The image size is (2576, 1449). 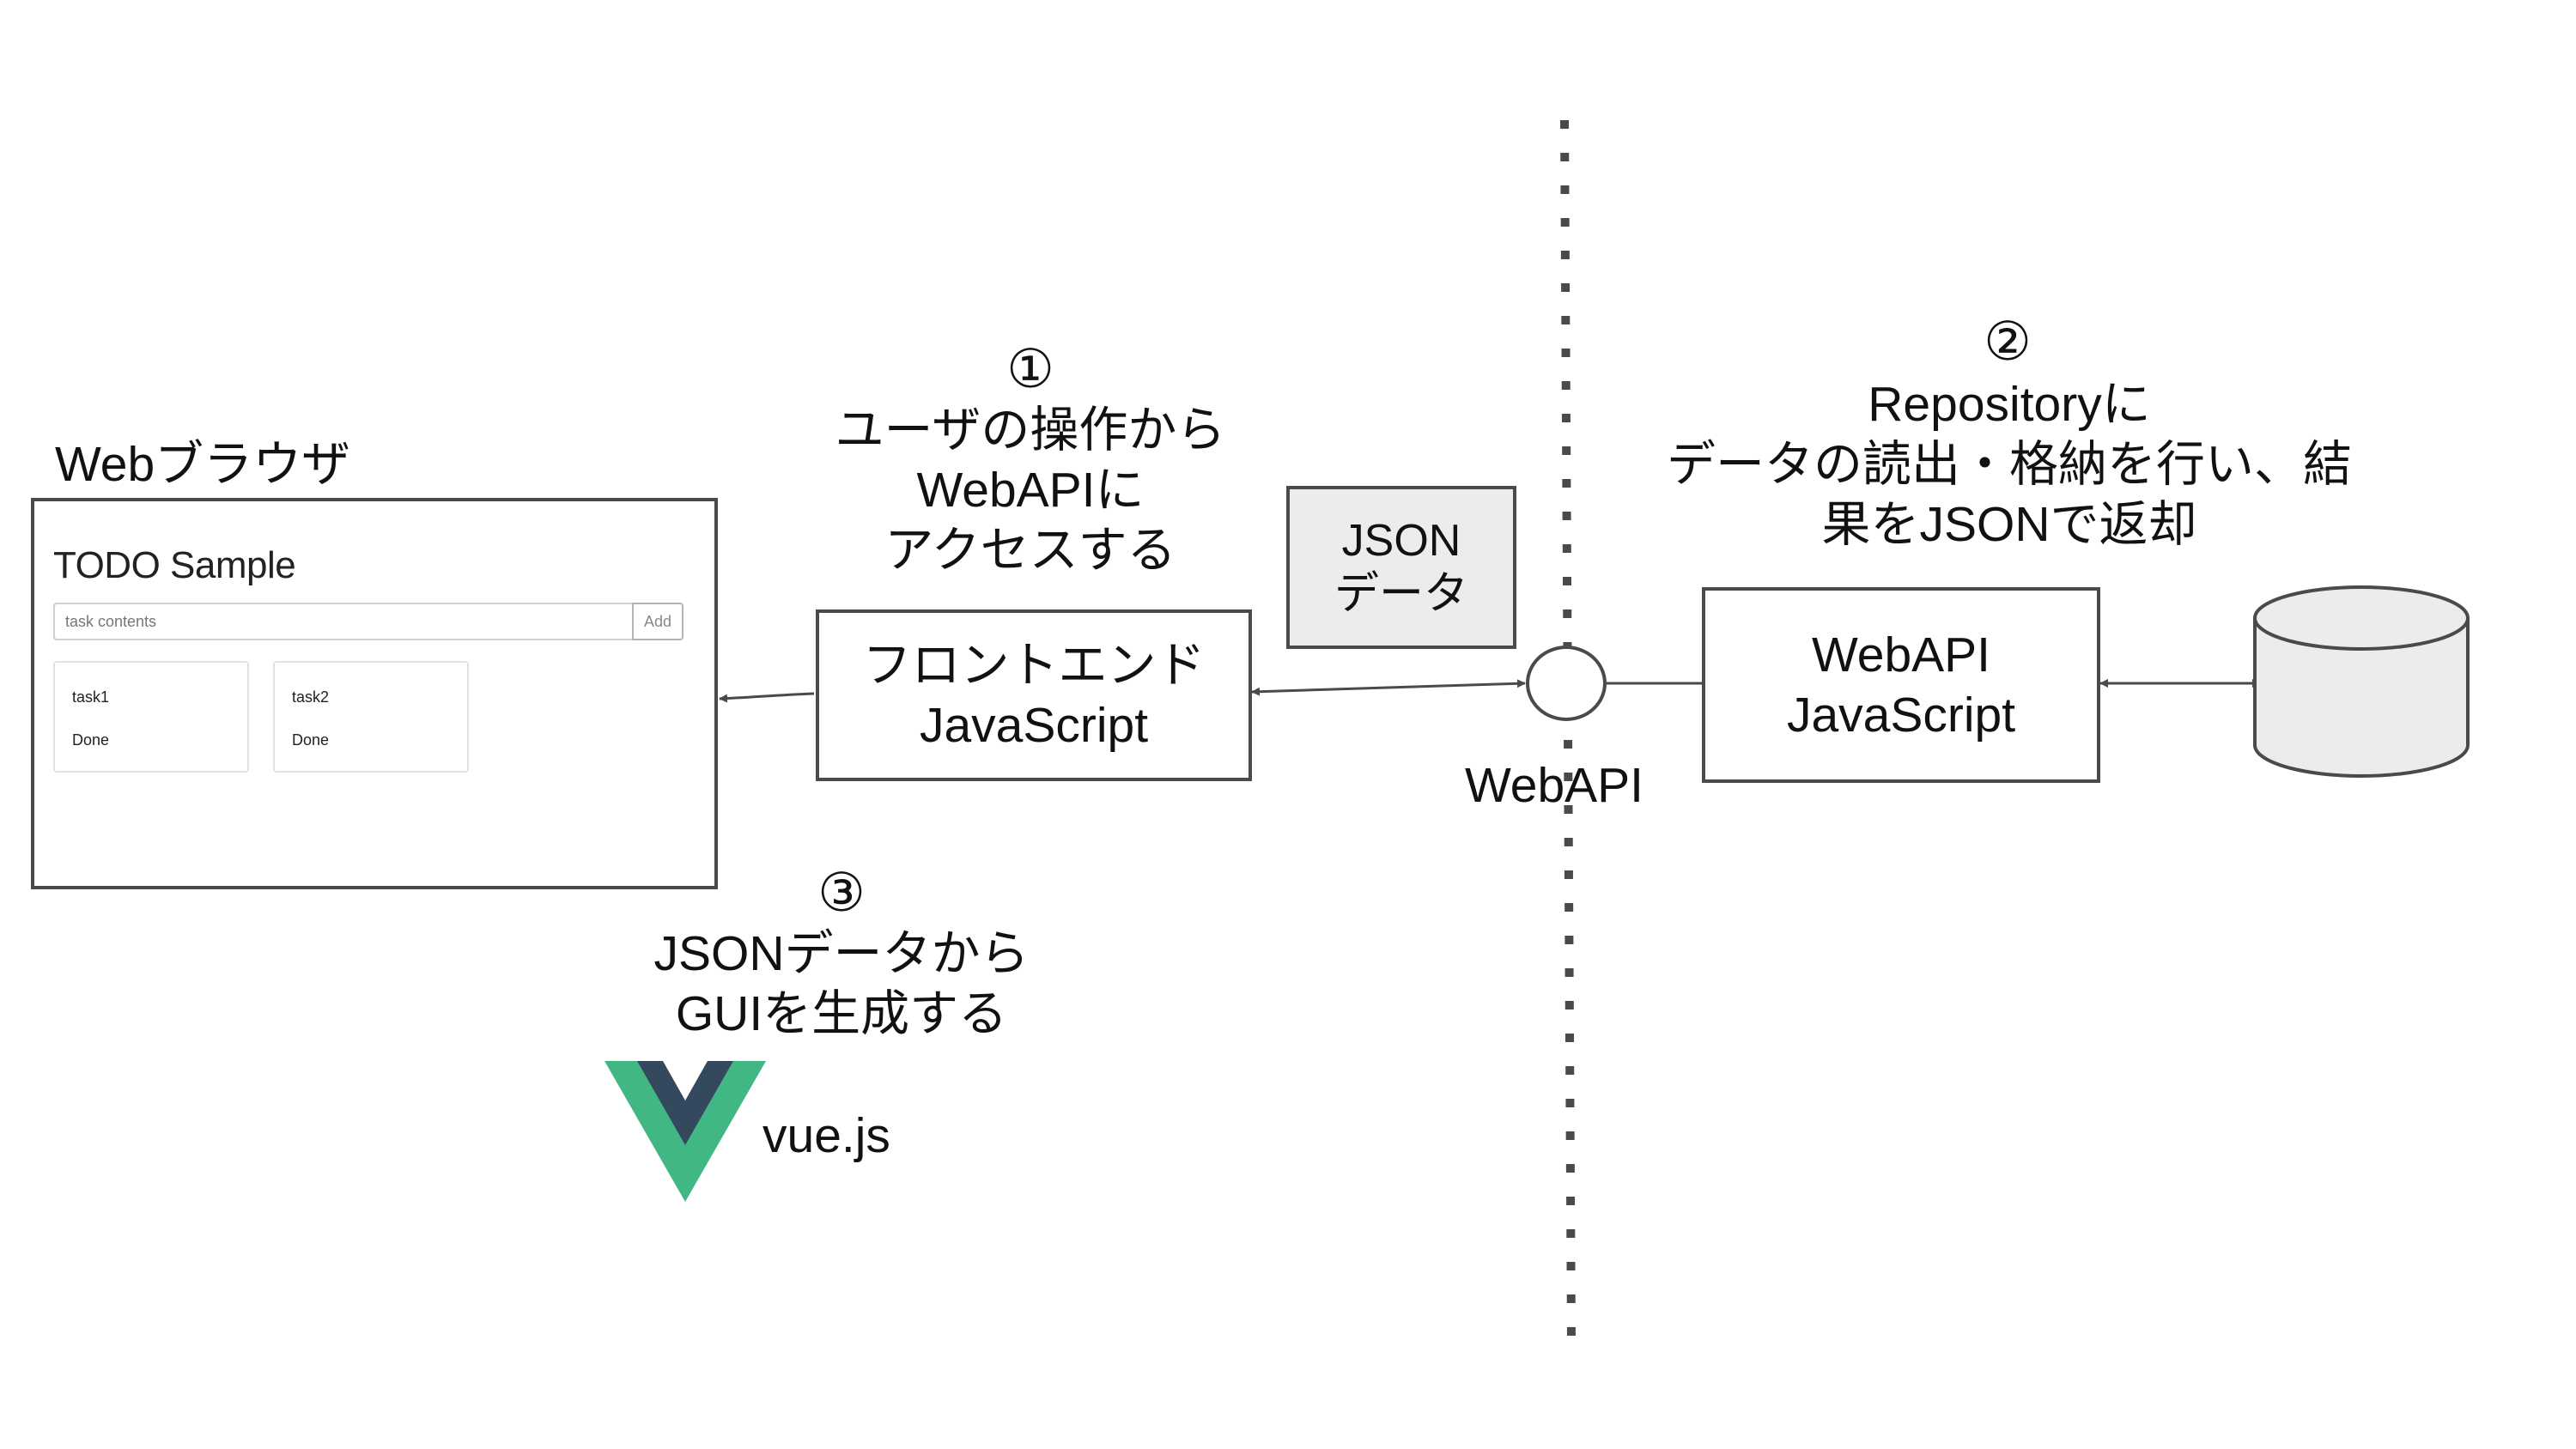 What do you see at coordinates (151, 717) in the screenshot?
I see `task-card: task1 Done` at bounding box center [151, 717].